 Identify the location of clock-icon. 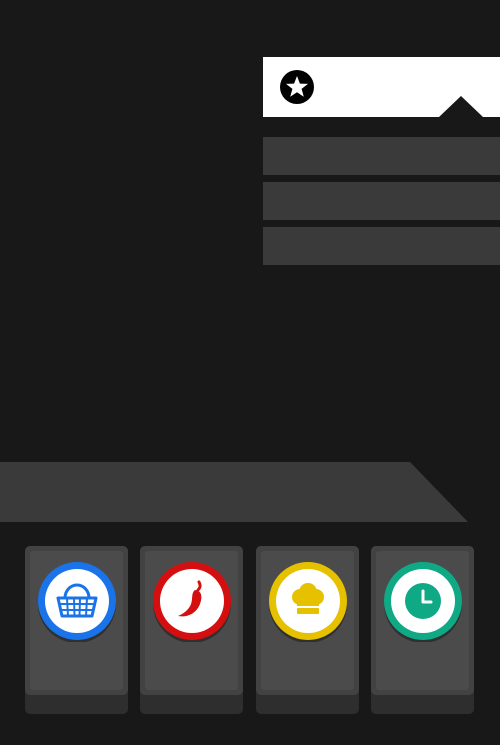
(423, 601).